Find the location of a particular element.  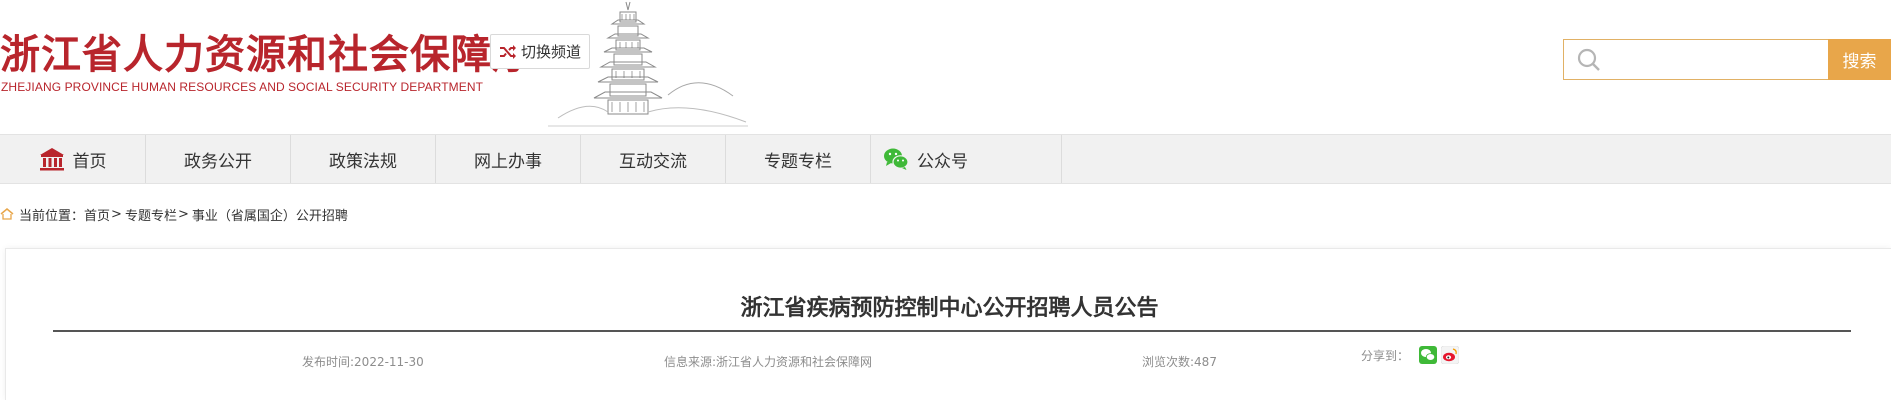

nav-label-online-services: 网上办事 is located at coordinates (508, 161).